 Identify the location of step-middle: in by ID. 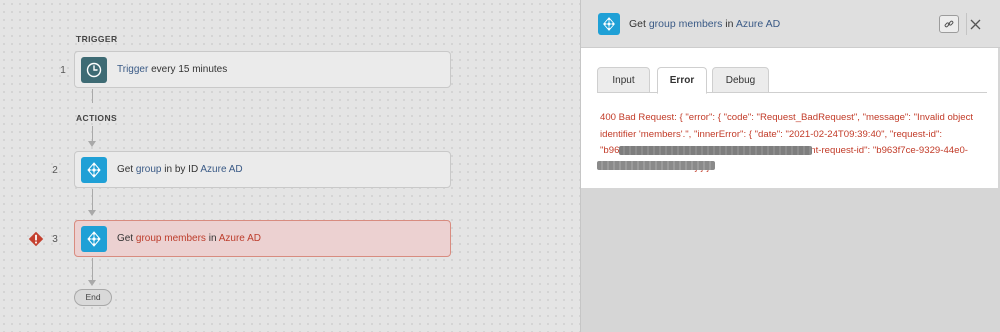
(181, 169).